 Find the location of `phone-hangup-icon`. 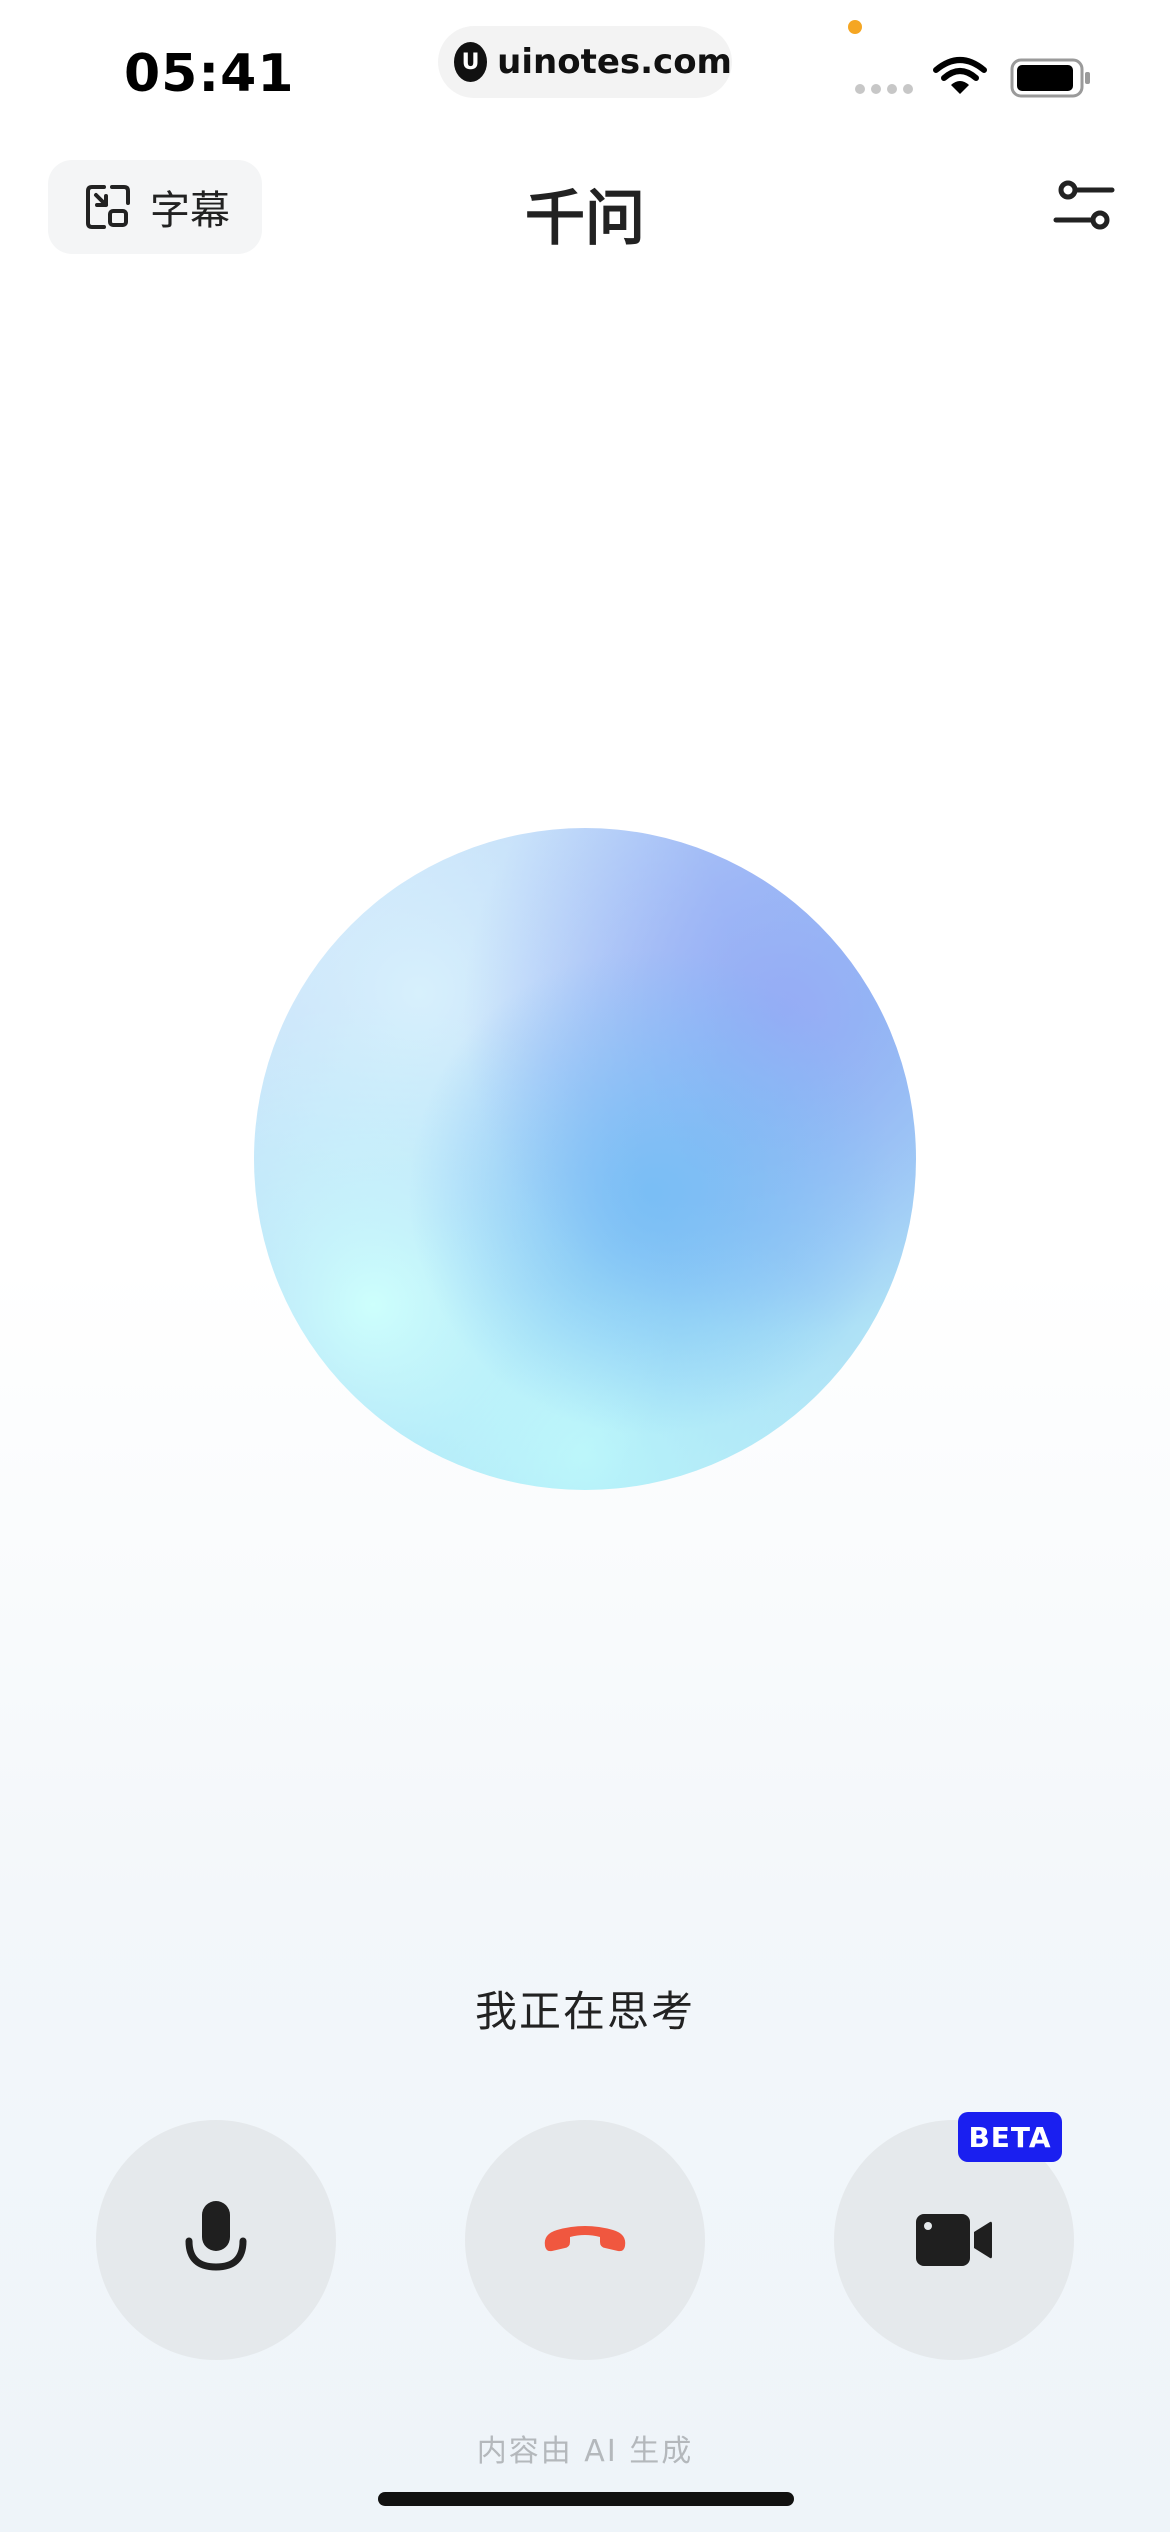

phone-hangup-icon is located at coordinates (585, 2239).